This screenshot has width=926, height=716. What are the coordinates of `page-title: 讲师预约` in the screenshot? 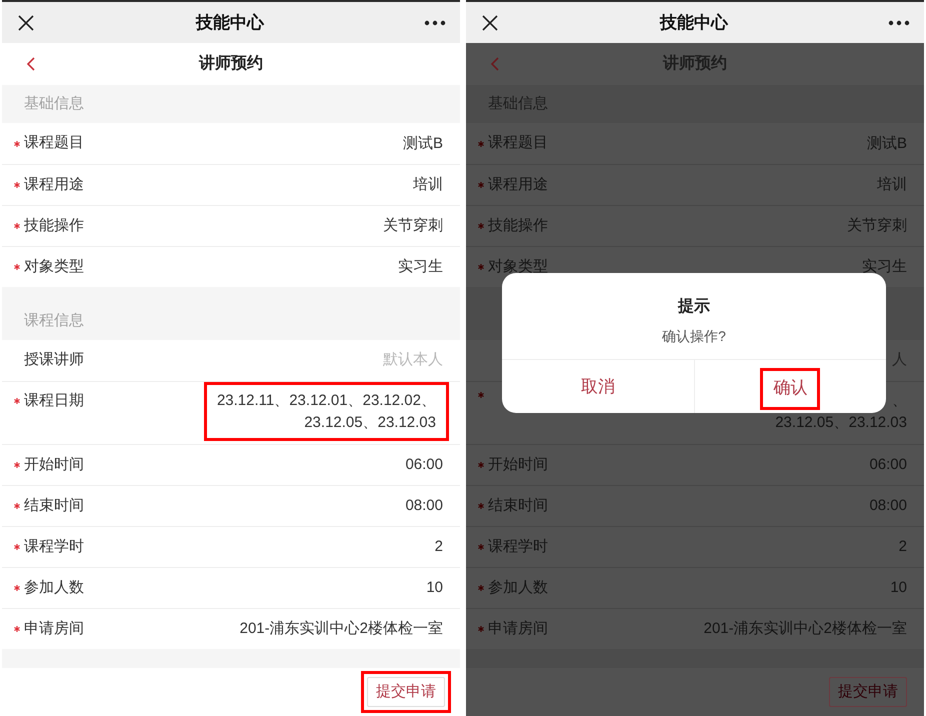 It's located at (231, 64).